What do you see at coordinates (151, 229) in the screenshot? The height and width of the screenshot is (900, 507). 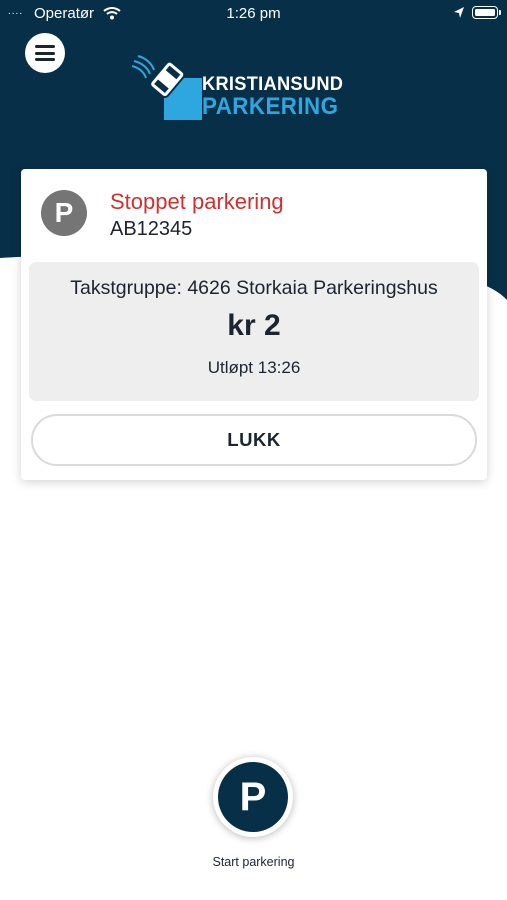 I see `license-plate: AB12345` at bounding box center [151, 229].